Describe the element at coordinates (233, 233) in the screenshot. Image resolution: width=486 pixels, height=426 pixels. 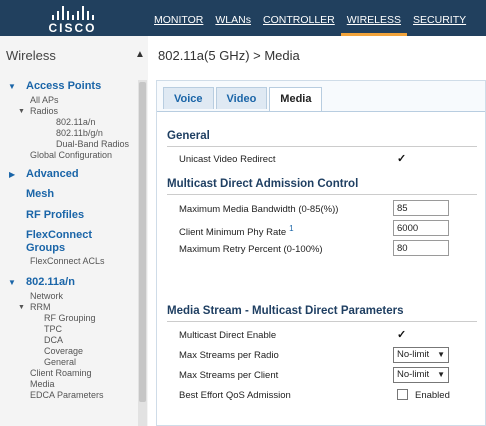
I see `client-min-phy-rate-text: Client Minimum Phy Rate` at that location.